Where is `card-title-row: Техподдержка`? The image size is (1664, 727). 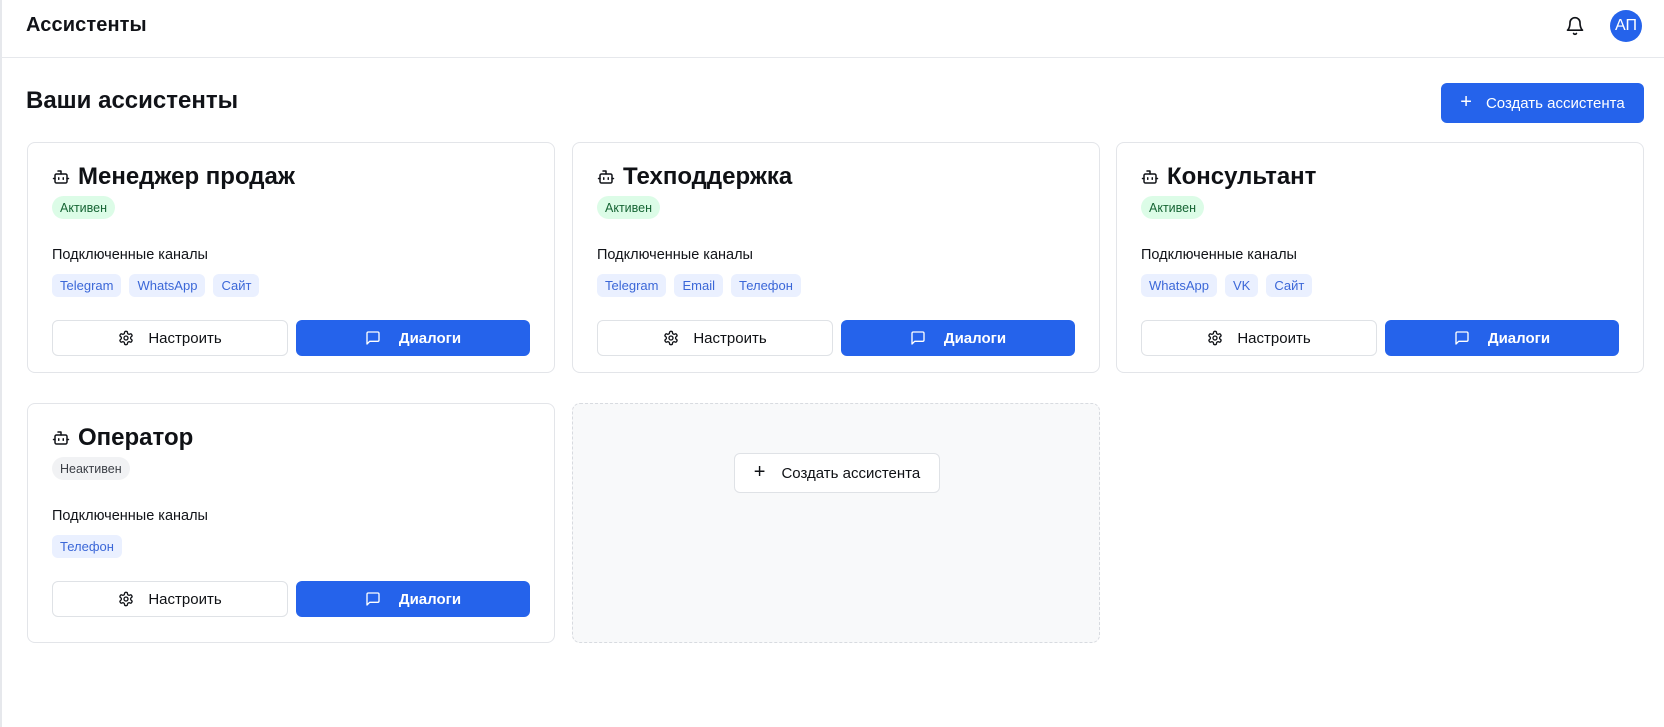
card-title-row: Техподдержка is located at coordinates (694, 177).